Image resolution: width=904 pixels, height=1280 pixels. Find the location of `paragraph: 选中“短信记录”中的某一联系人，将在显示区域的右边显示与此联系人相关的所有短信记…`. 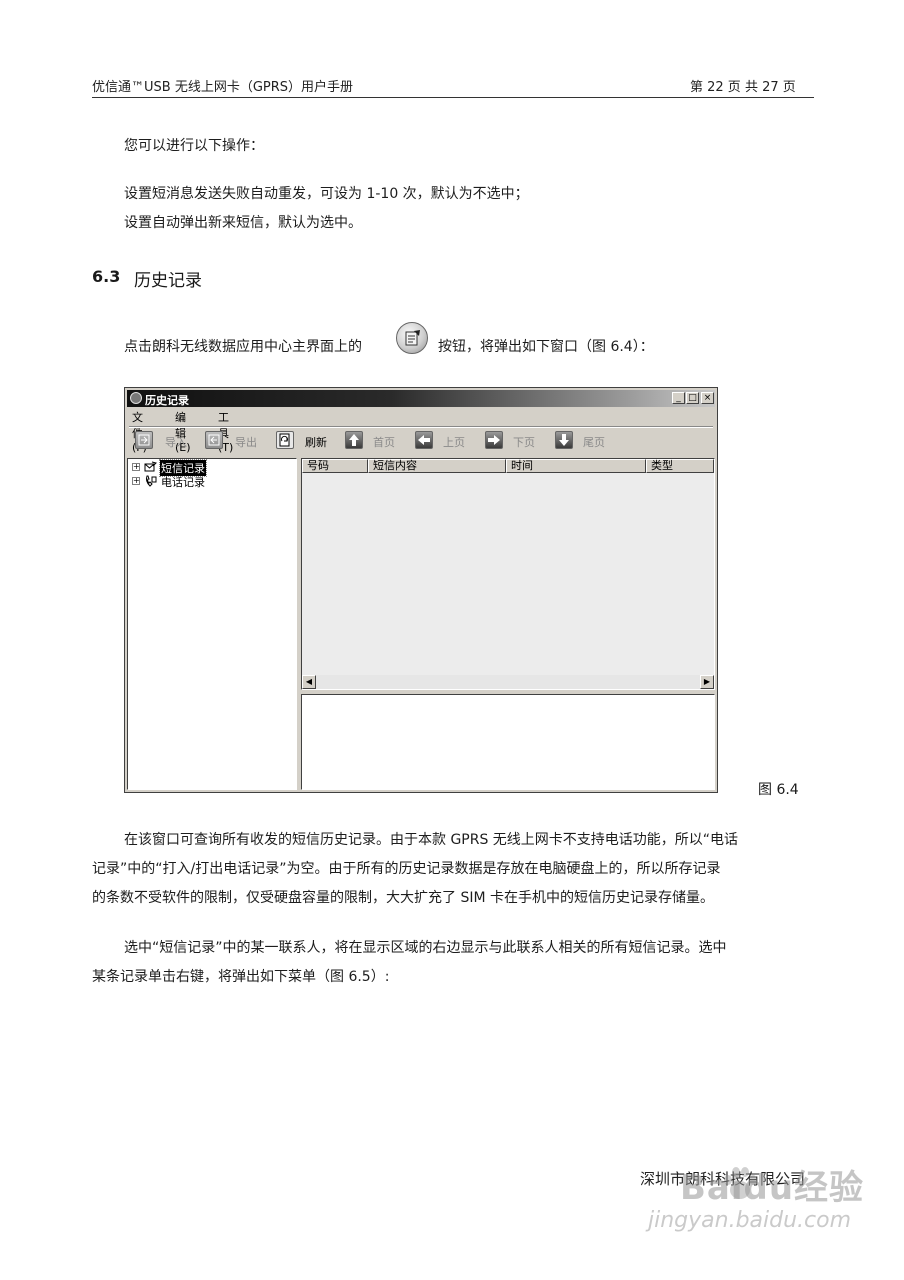

paragraph: 选中“短信记录”中的某一联系人，将在显示区域的右边显示与此联系人相关的所有短信记… is located at coordinates (425, 948).